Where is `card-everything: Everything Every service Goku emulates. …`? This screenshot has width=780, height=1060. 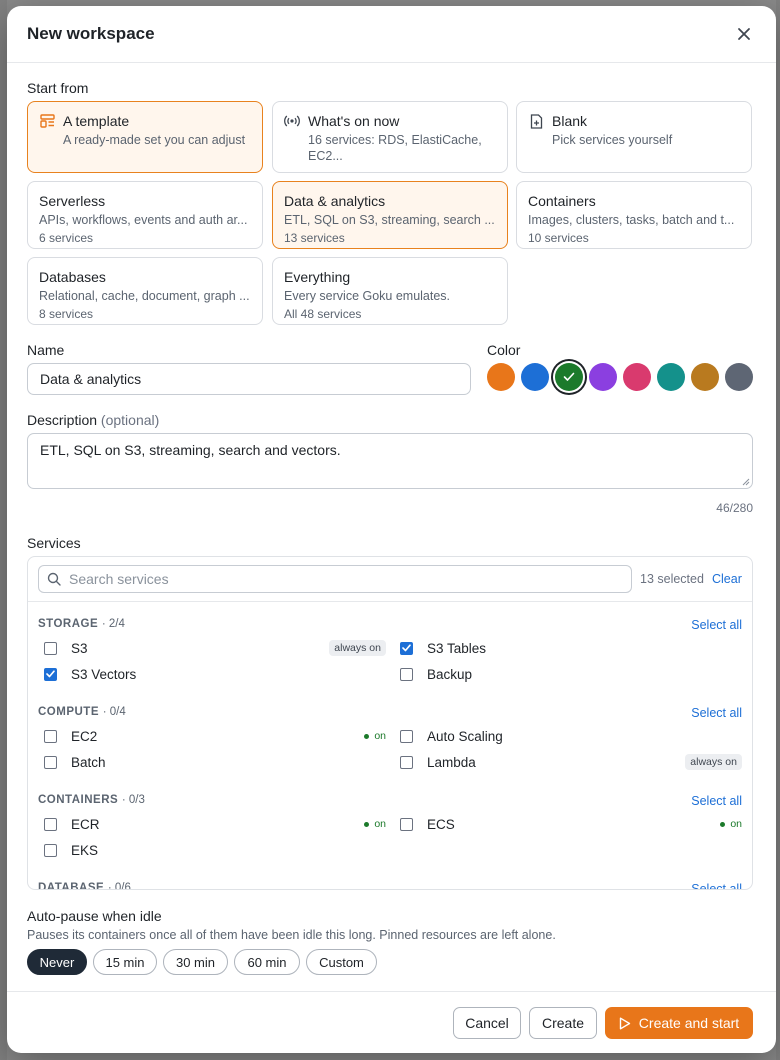 card-everything: Everything Every service Goku emulates. … is located at coordinates (390, 291).